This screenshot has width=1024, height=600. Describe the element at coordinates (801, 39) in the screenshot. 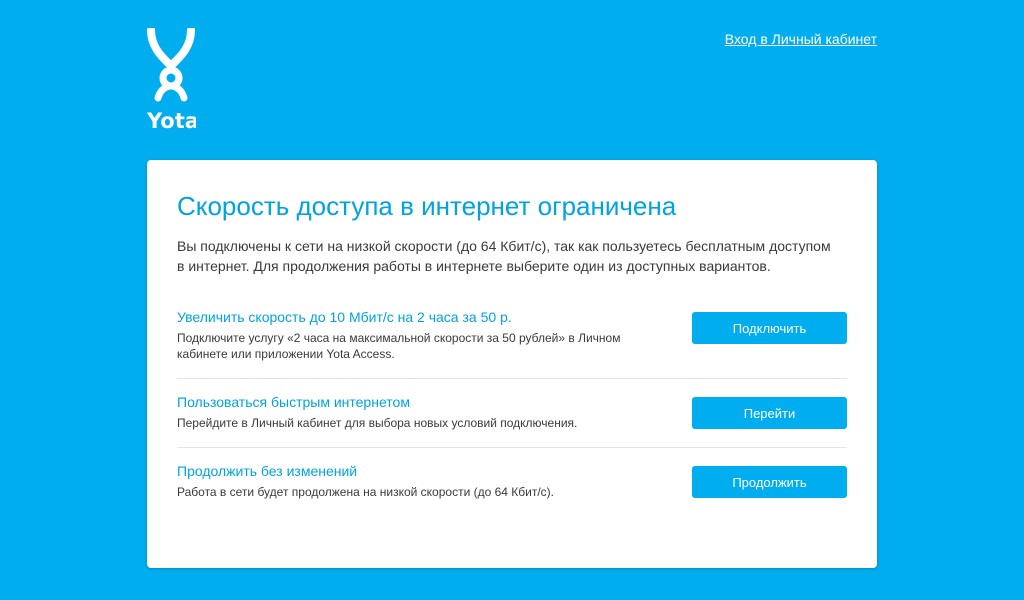

I see `login-link: Вход в Личный кабинет` at that location.